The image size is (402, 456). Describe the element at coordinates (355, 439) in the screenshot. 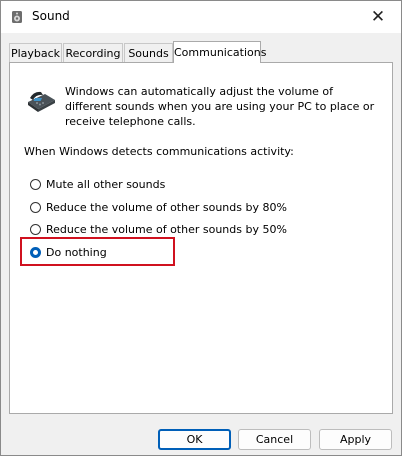

I see `apply-button: Apply` at that location.